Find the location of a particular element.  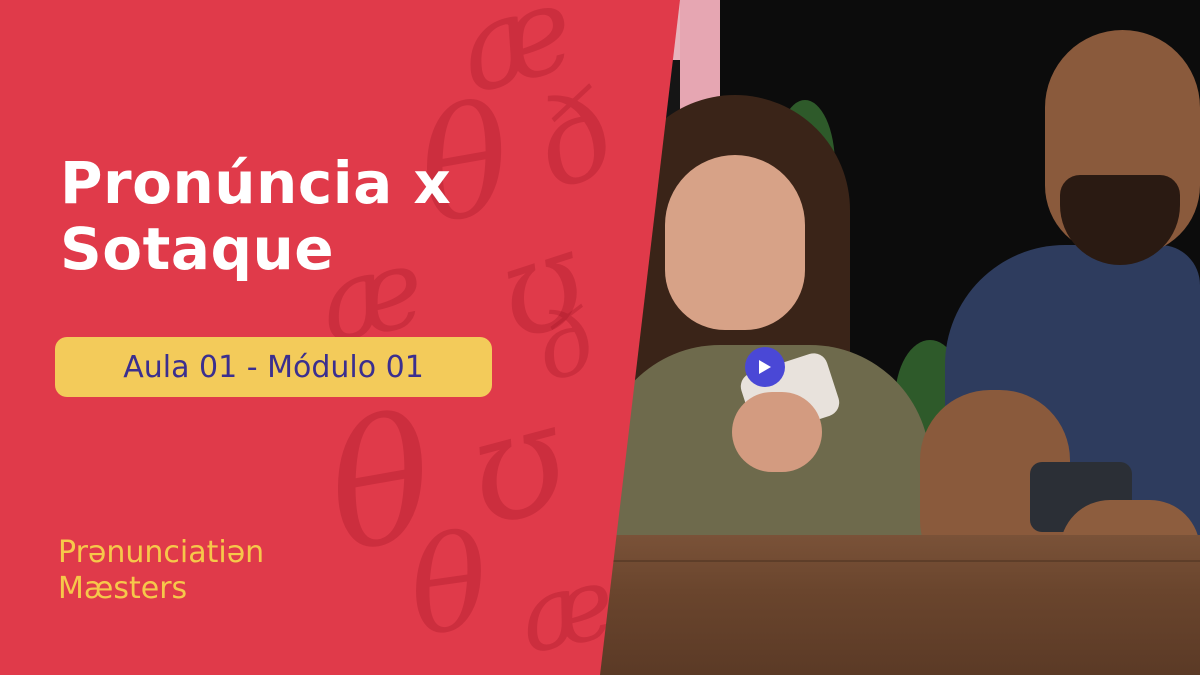

play-button is located at coordinates (765, 367).